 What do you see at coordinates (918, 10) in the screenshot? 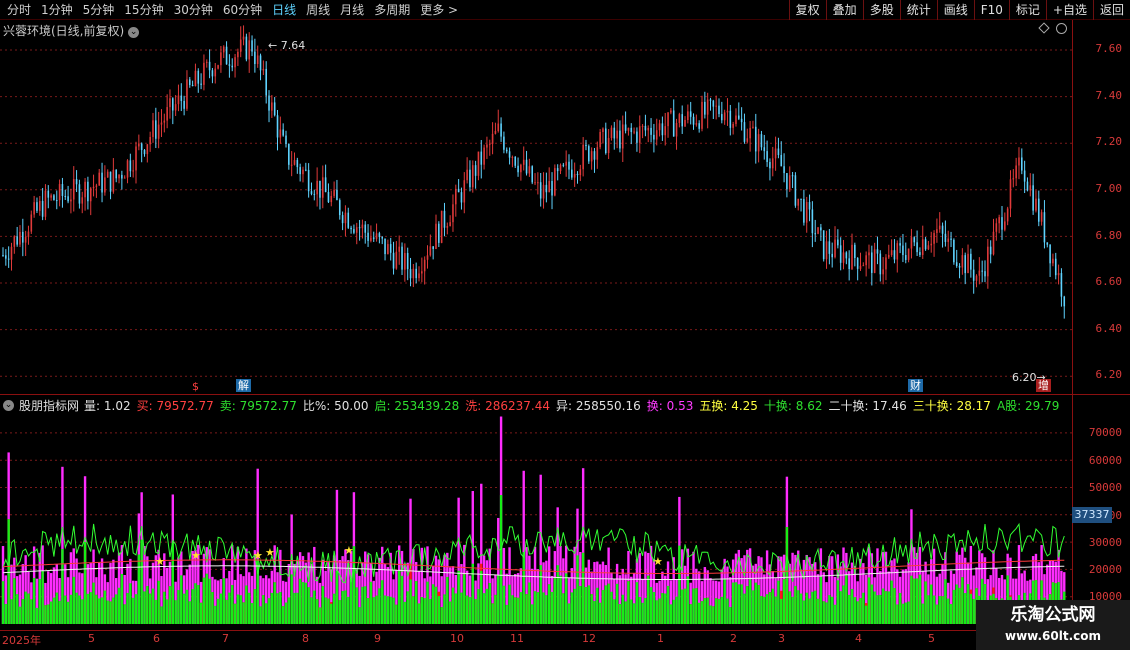
I see `statistics-button: 统计` at bounding box center [918, 10].